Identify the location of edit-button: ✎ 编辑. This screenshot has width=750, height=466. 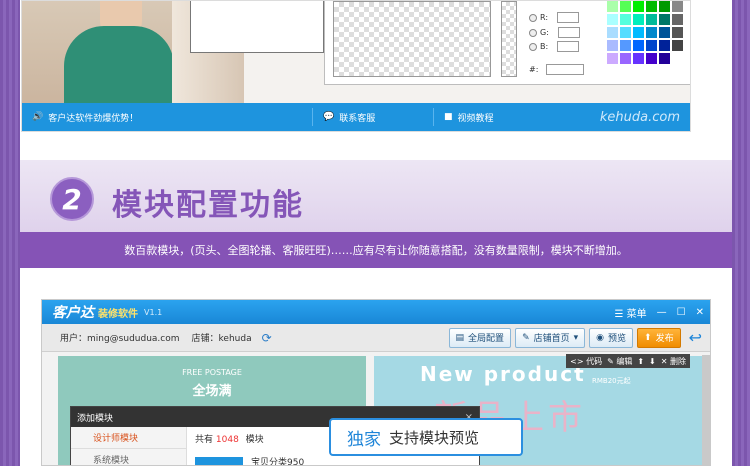
(619, 361).